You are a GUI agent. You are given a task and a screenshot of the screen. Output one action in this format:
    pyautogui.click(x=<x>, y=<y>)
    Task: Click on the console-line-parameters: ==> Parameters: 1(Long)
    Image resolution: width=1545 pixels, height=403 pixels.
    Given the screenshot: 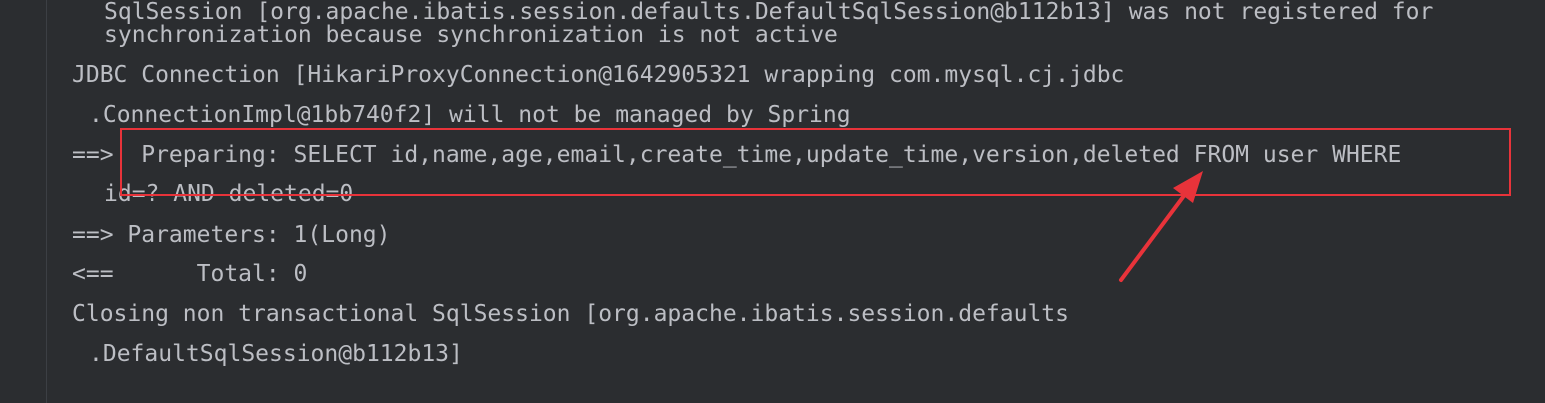 What is the action you would take?
    pyautogui.click(x=231, y=235)
    